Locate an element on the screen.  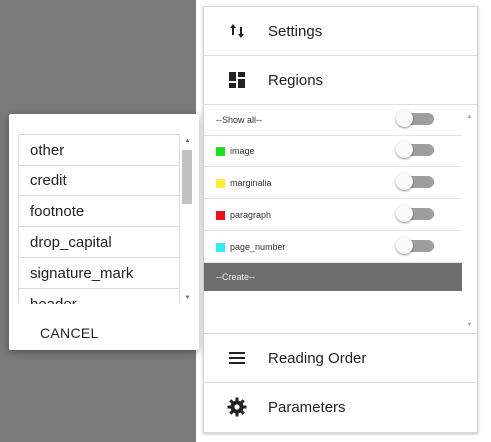
list-scrollbar: ▲ ▼ is located at coordinates (187, 219).